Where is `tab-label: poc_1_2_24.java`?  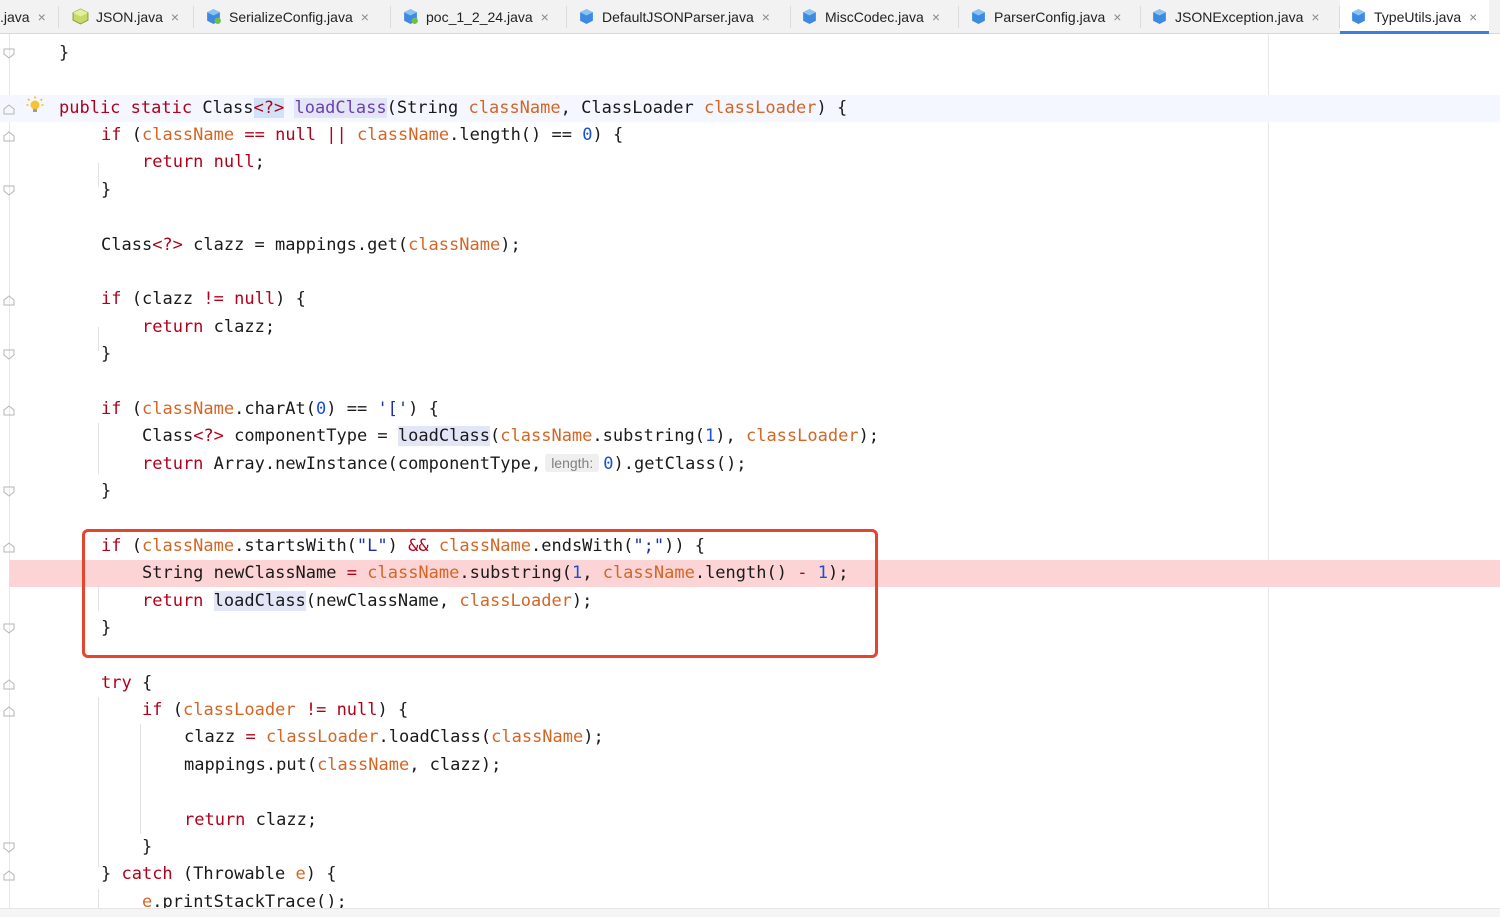
tab-label: poc_1_2_24.java is located at coordinates (479, 16).